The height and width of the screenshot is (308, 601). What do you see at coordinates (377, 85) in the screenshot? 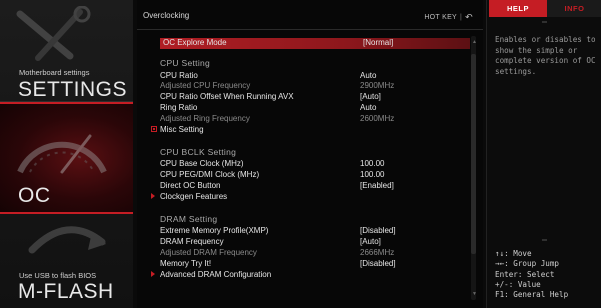
I see `adjusted-cpu-frequency-value: 2900MHz` at bounding box center [377, 85].